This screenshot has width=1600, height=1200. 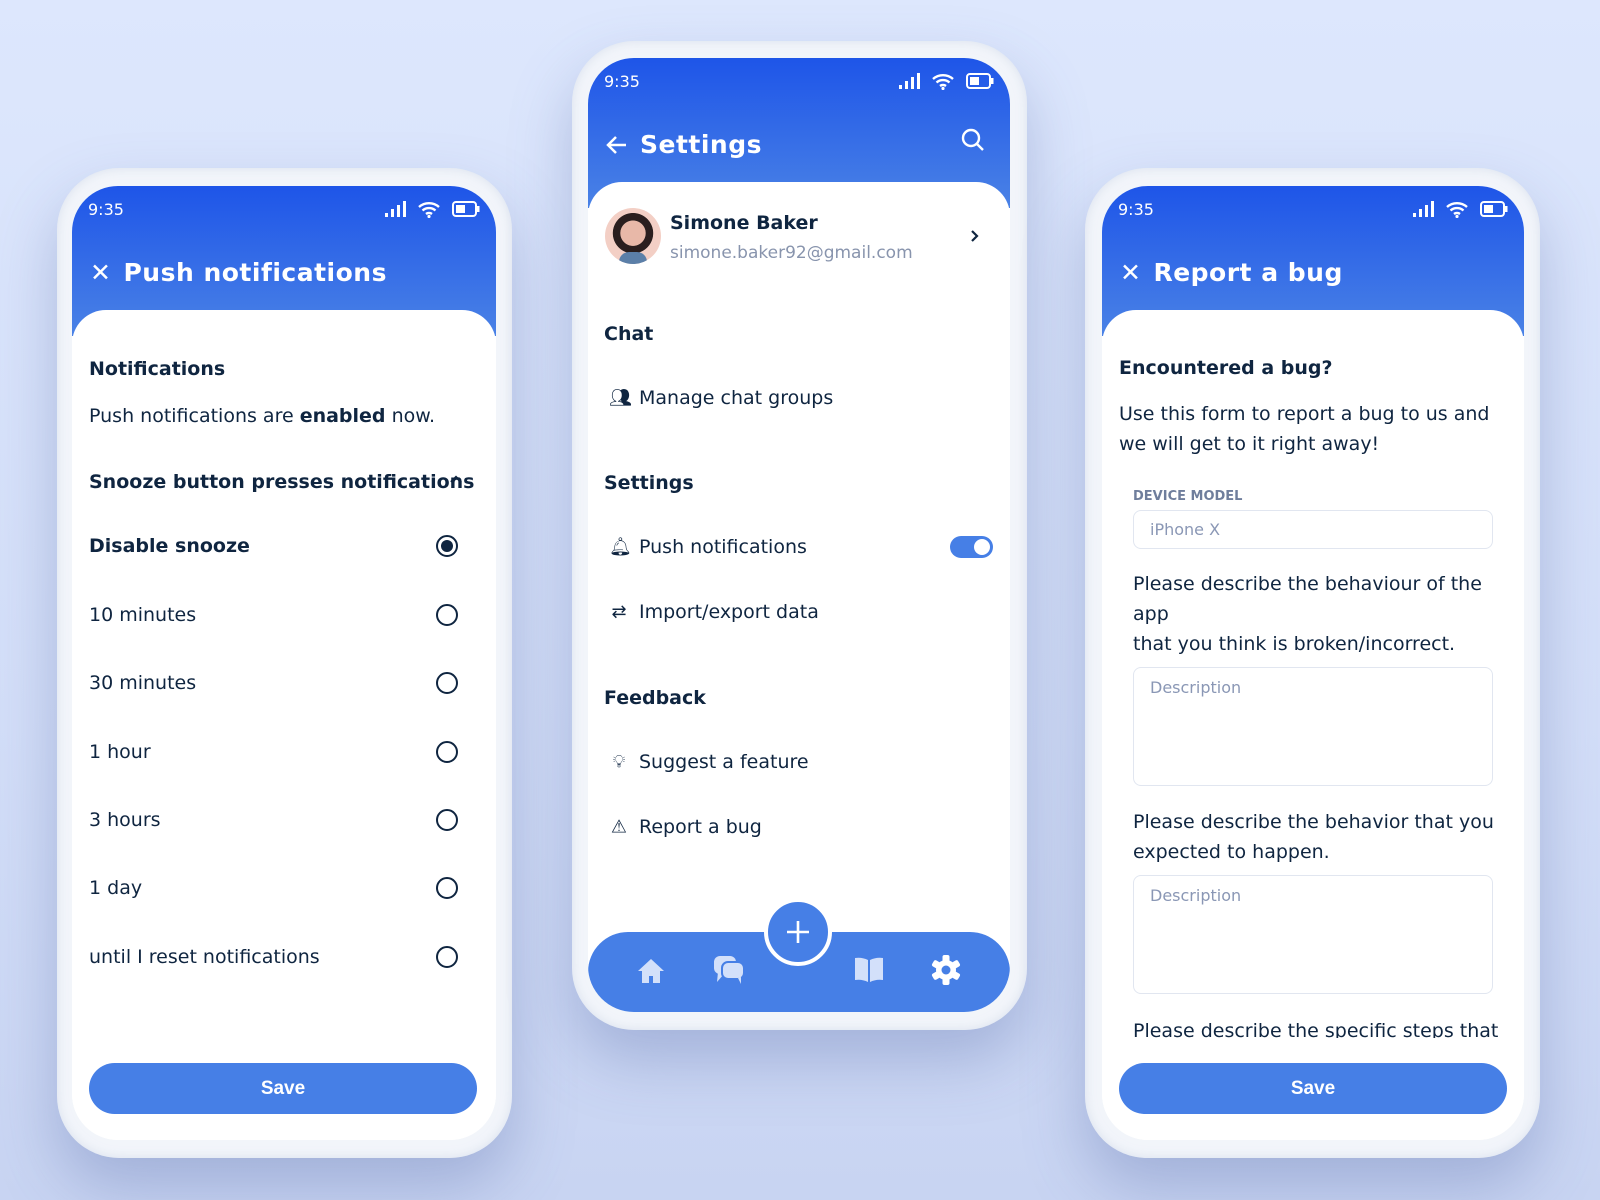 What do you see at coordinates (143, 683) in the screenshot?
I see `option-label: 30 minutes` at bounding box center [143, 683].